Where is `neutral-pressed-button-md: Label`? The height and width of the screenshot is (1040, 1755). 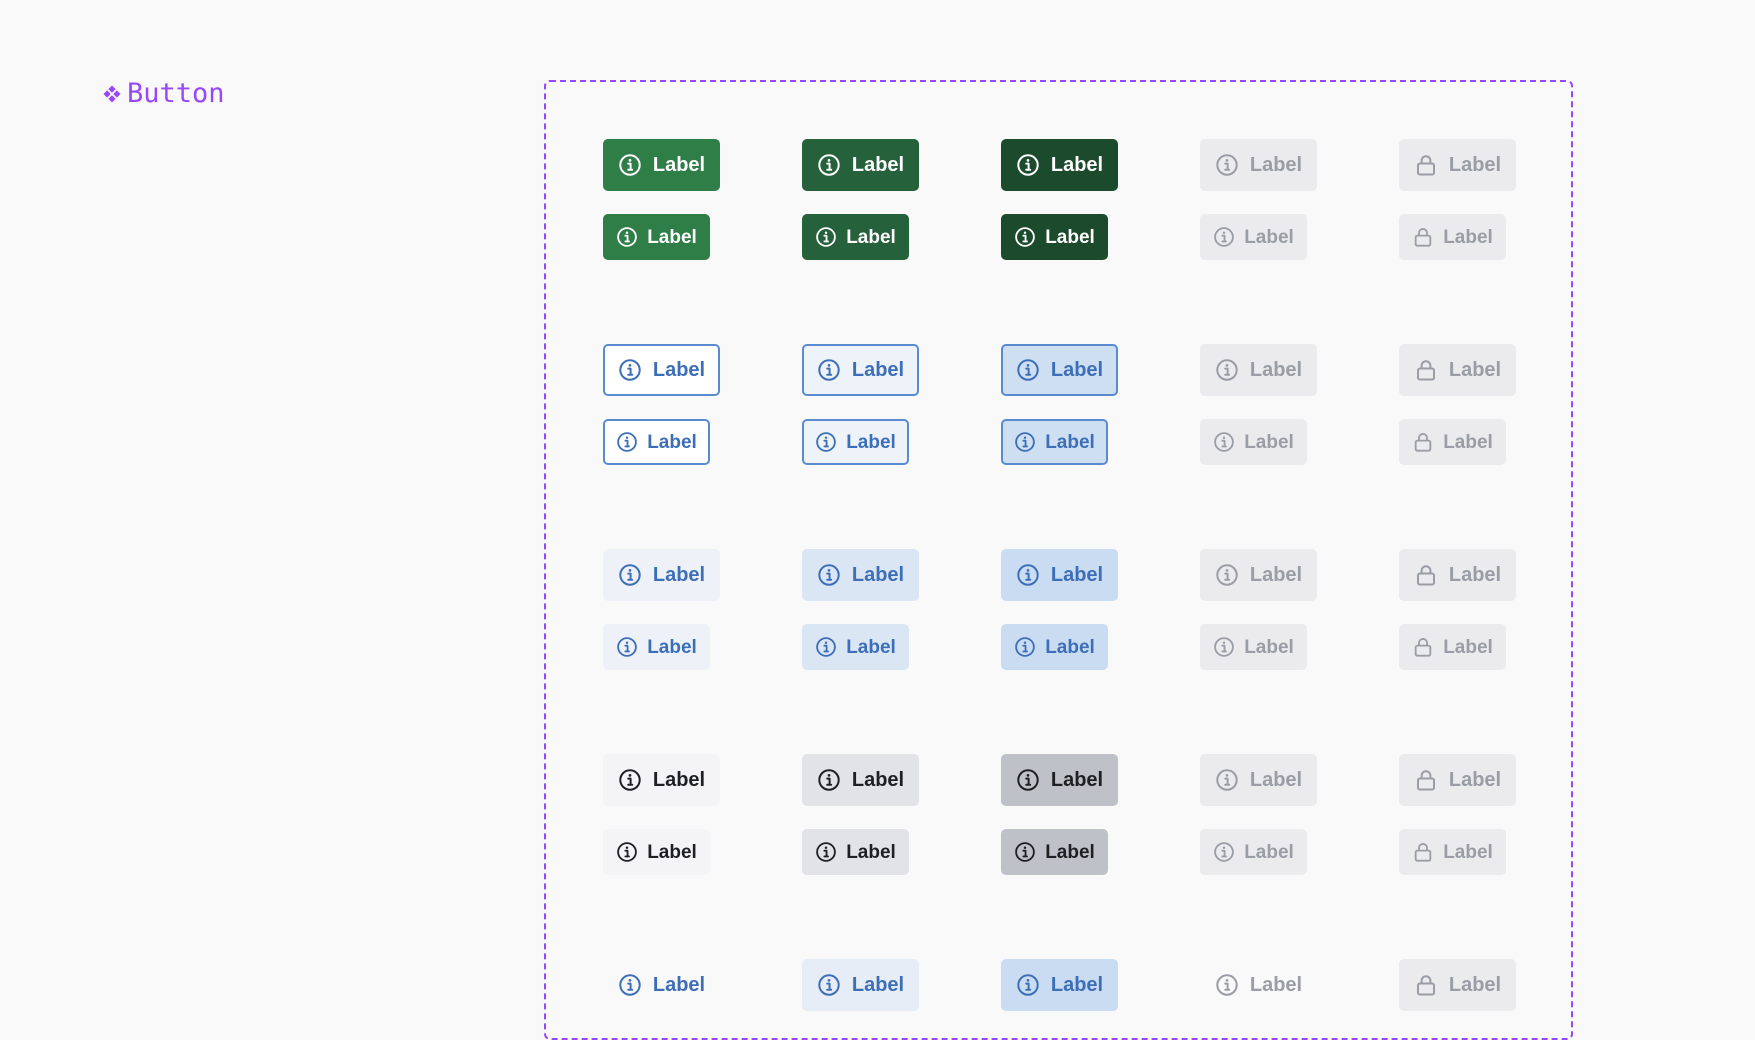
neutral-pressed-button-md: Label is located at coordinates (1054, 852).